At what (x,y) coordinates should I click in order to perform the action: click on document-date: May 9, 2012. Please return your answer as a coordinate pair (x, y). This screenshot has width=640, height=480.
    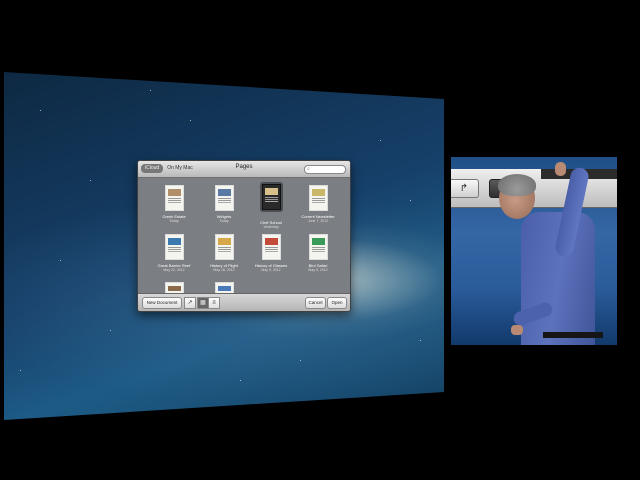
    Looking at the image, I should click on (271, 270).